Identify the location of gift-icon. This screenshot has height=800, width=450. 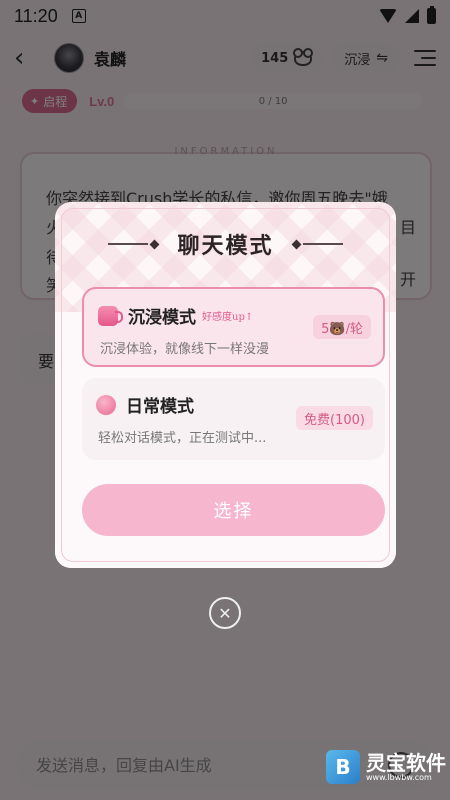
(106, 404).